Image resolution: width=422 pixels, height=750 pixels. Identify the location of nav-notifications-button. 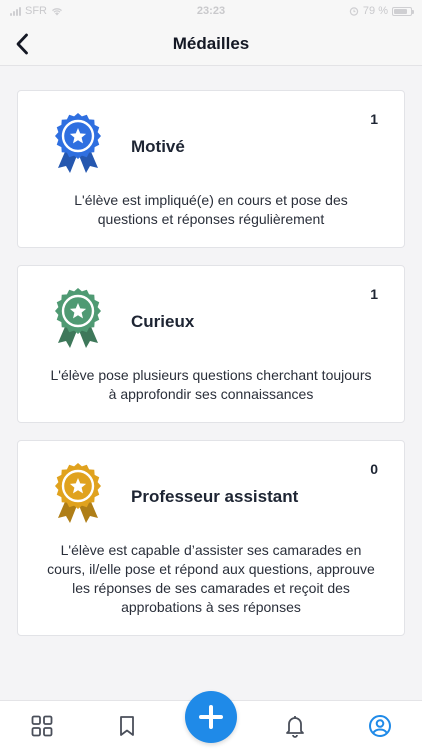
(295, 726).